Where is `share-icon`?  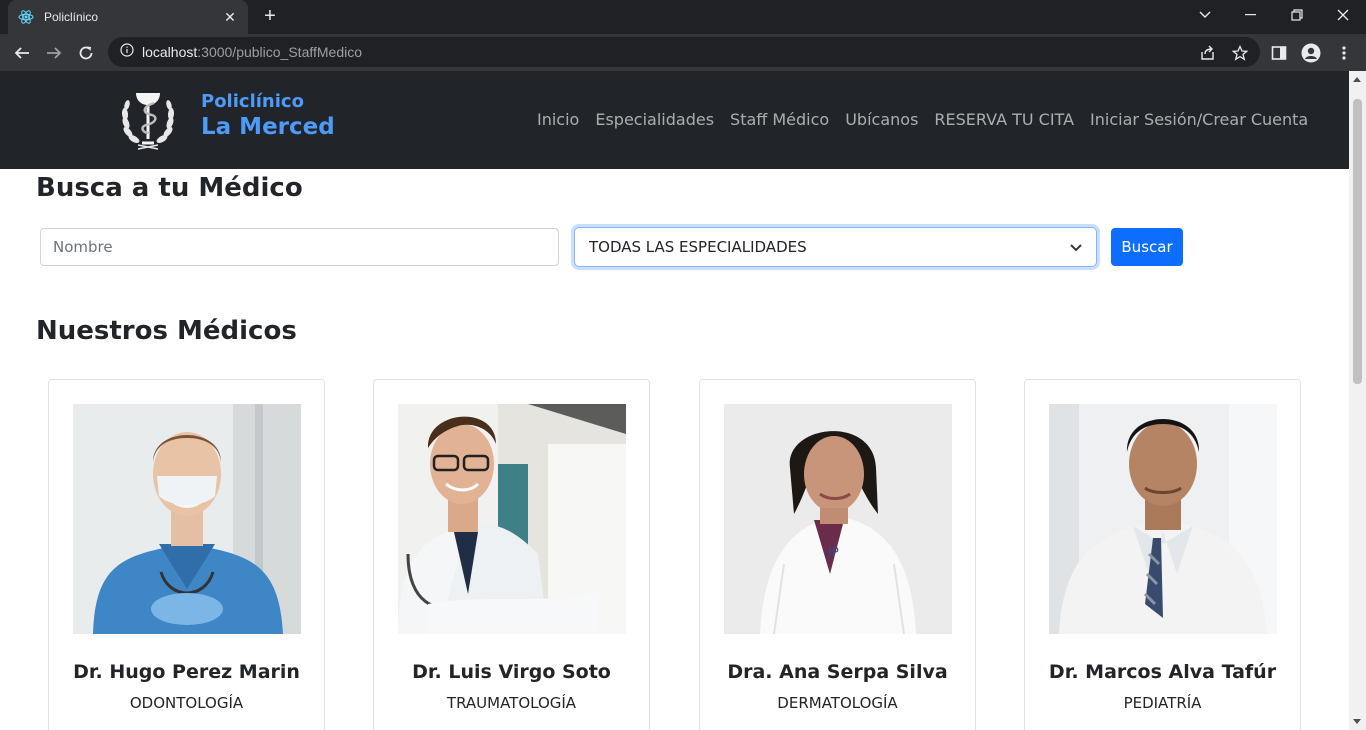 share-icon is located at coordinates (1208, 53).